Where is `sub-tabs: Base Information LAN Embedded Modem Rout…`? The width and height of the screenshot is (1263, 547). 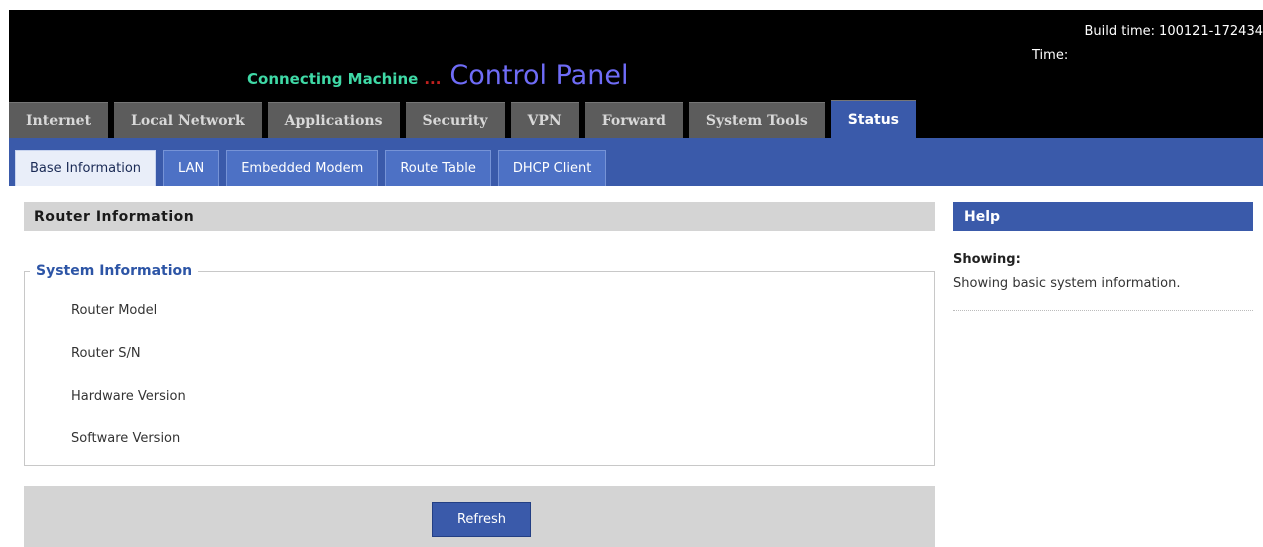
sub-tabs: Base Information LAN Embedded Modem Rout… is located at coordinates (636, 162).